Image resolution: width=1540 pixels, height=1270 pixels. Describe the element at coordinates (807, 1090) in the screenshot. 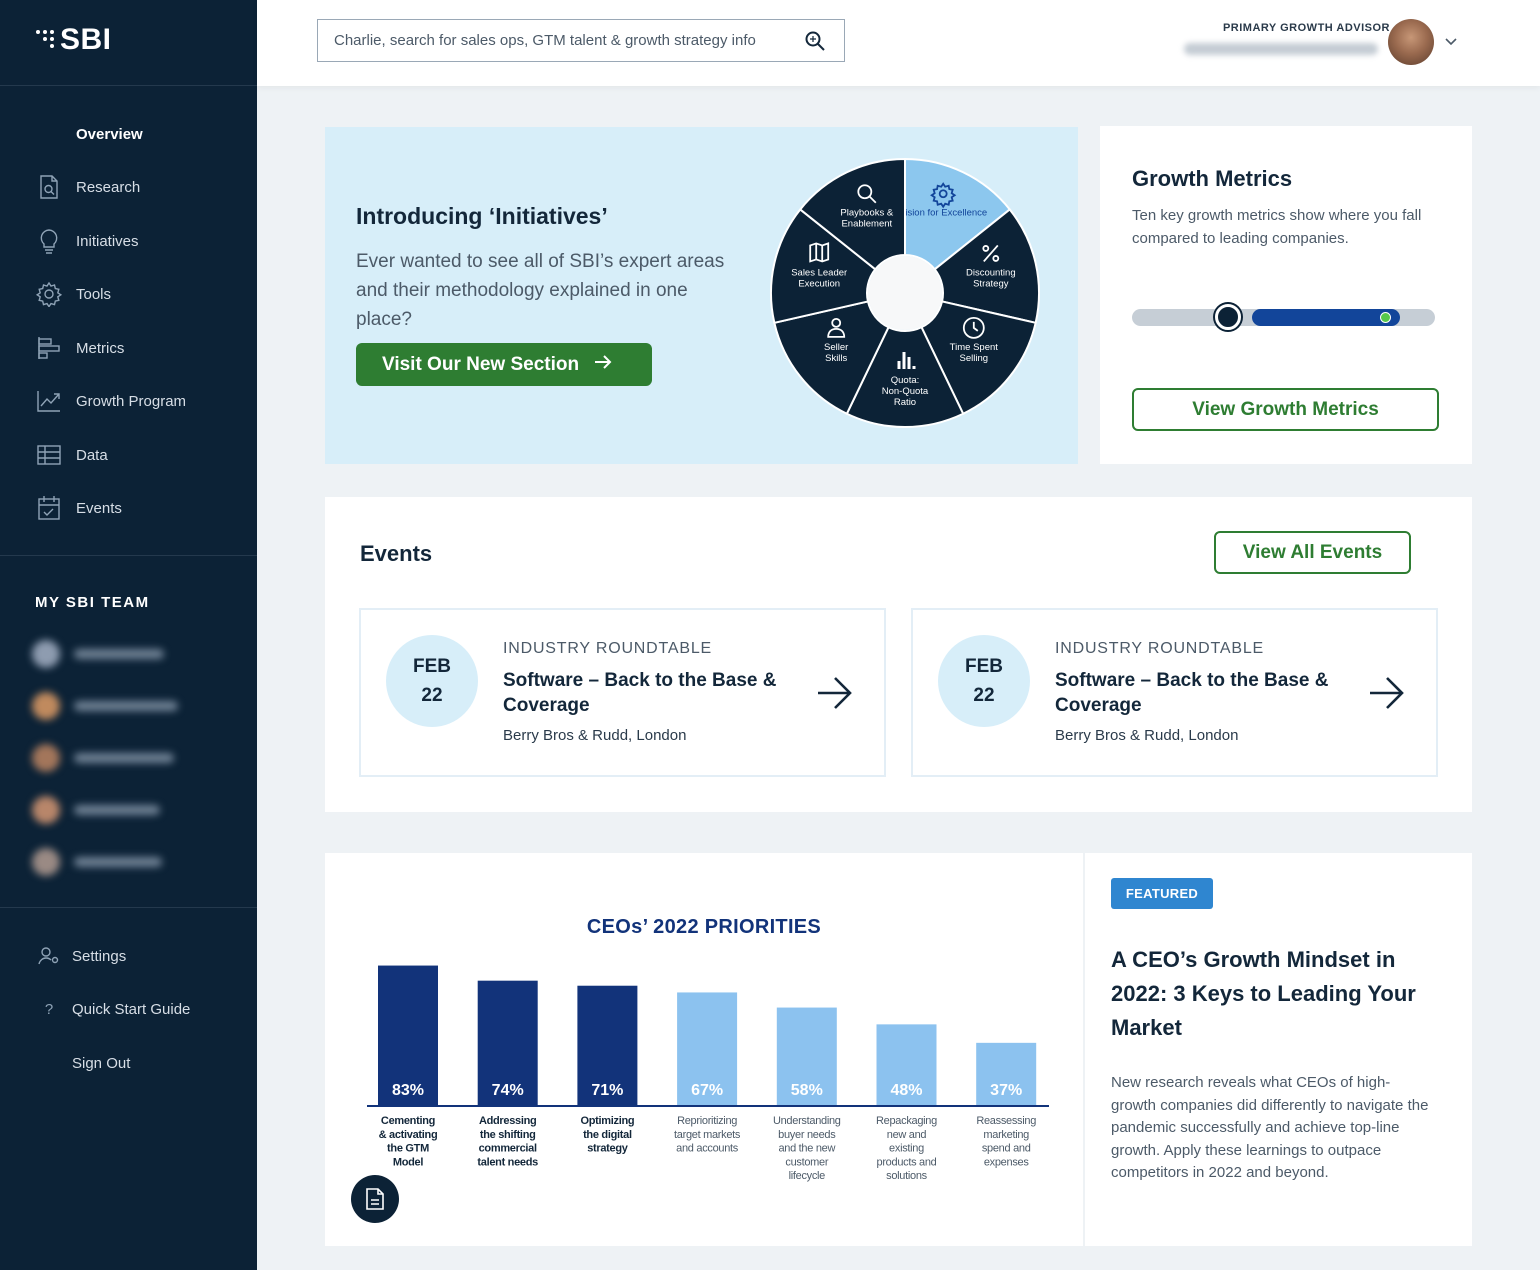

I see `bar-value-label: 58%` at that location.